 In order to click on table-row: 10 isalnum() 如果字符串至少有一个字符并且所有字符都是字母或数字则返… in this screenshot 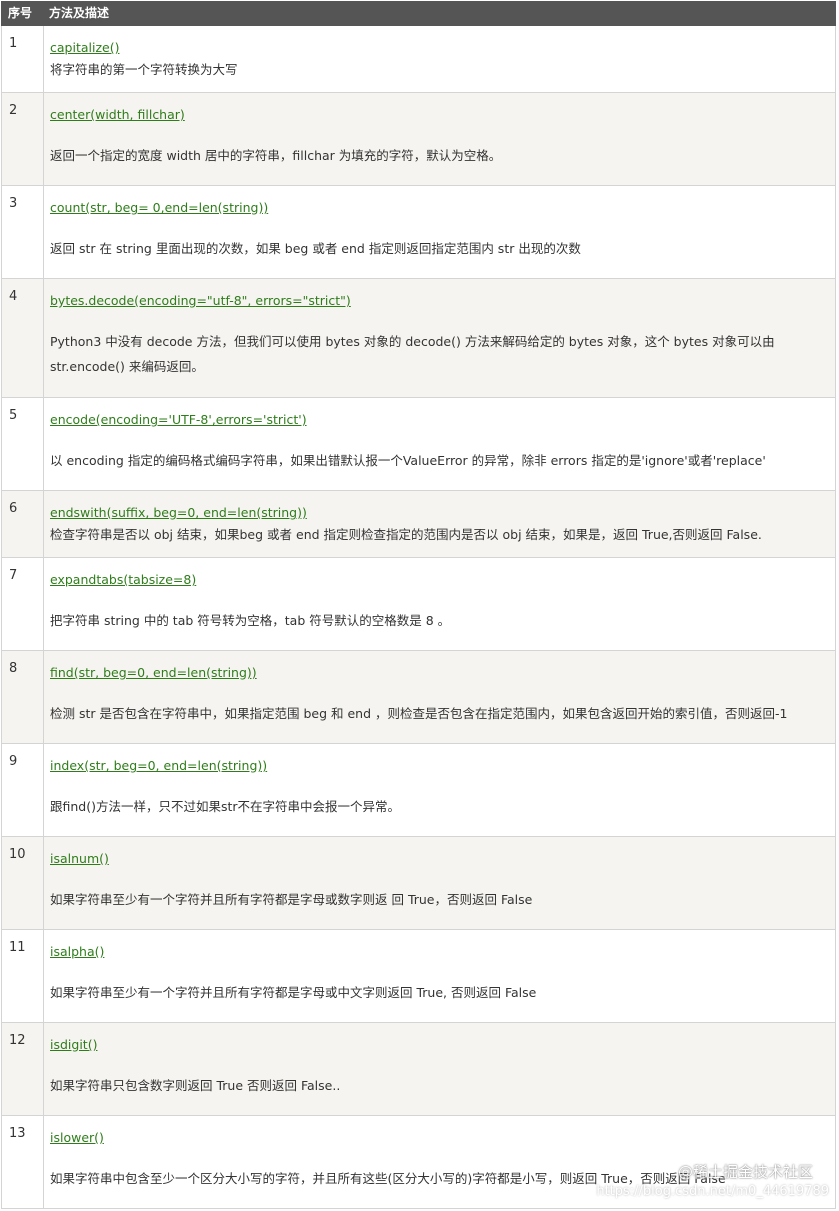, I will do `click(418, 883)`.